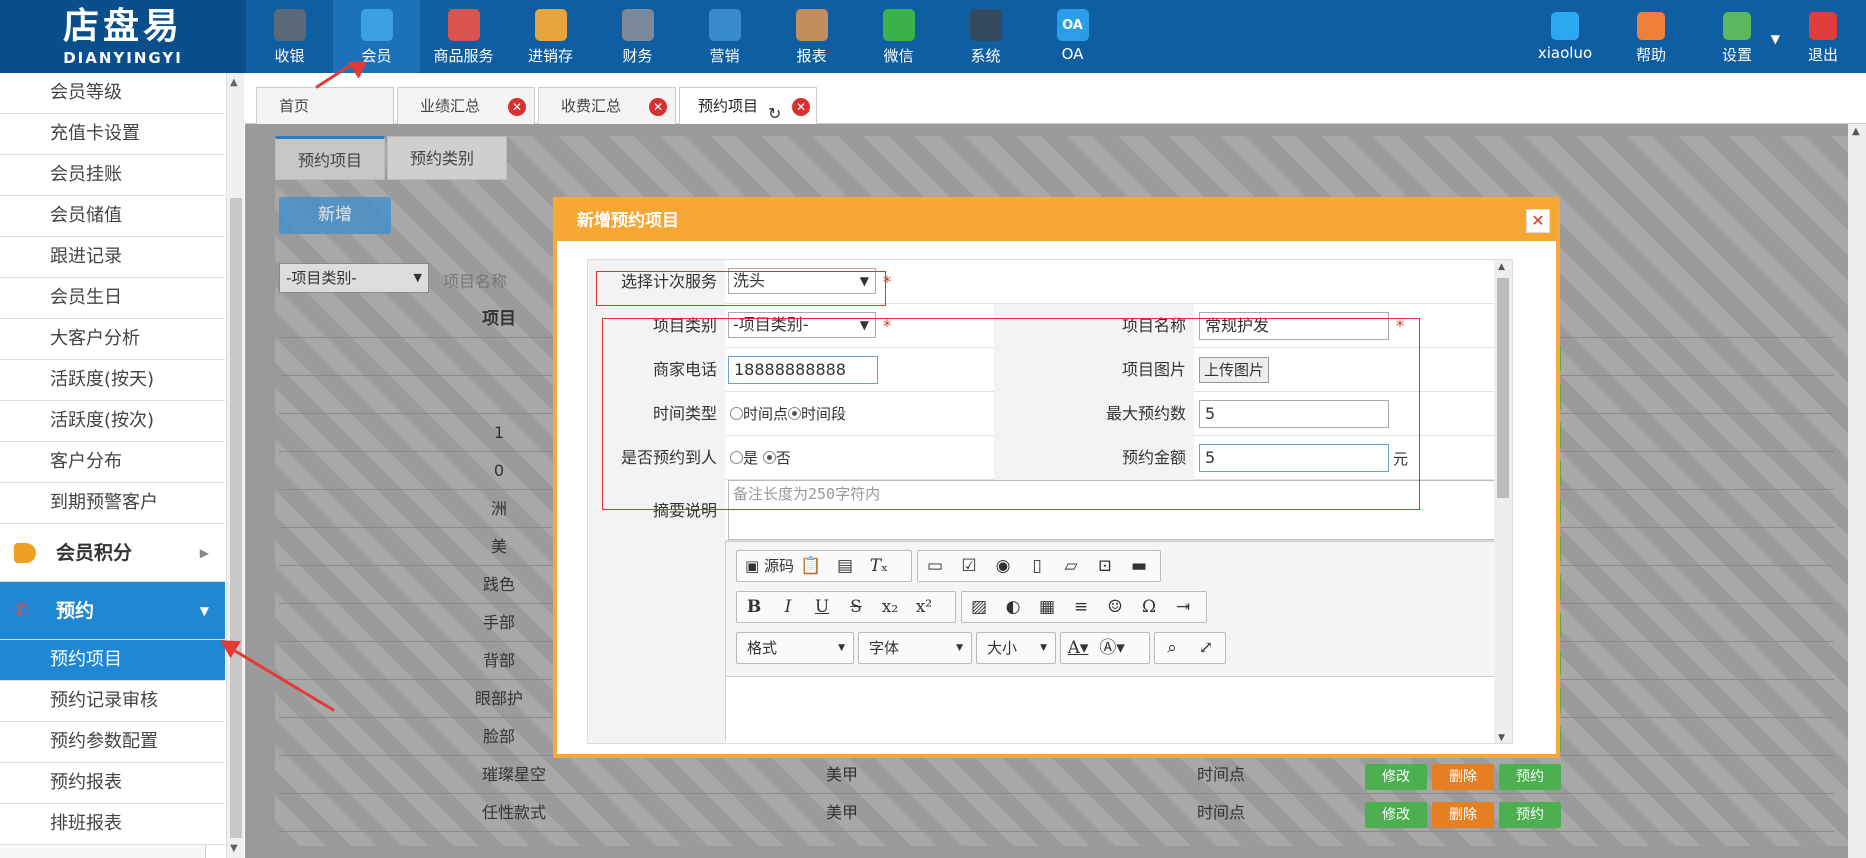 Image resolution: width=1866 pixels, height=858 pixels. What do you see at coordinates (1206, 648) in the screenshot?
I see `maximize-icon: ⤢` at bounding box center [1206, 648].